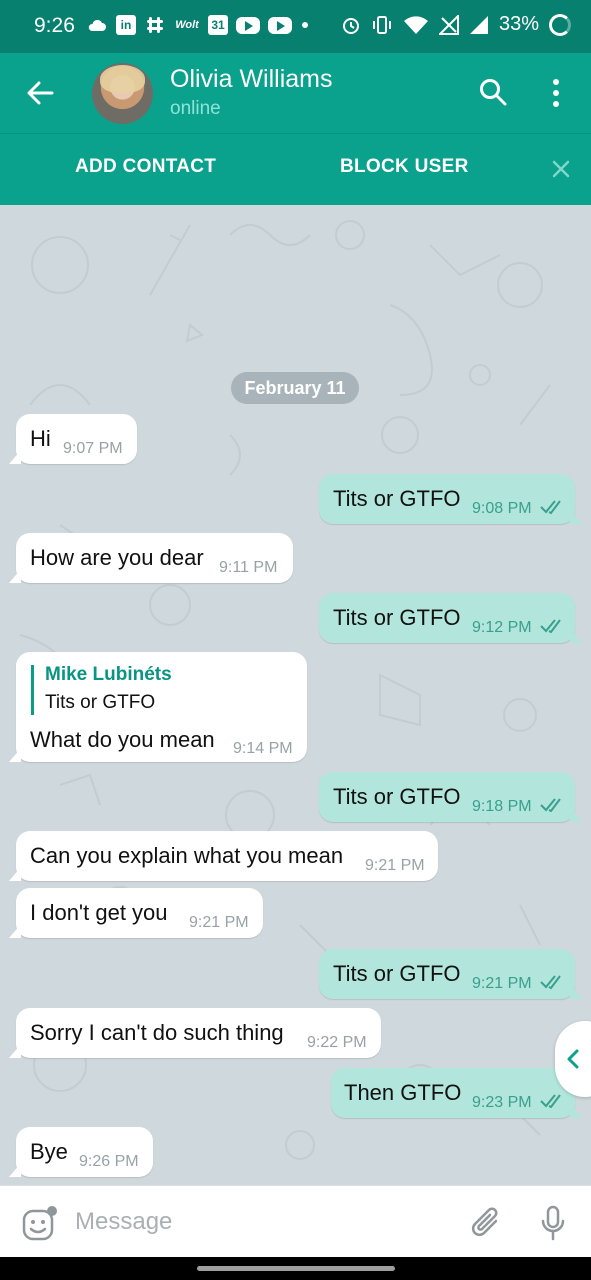  I want to click on status-time: 9:26, so click(54, 25).